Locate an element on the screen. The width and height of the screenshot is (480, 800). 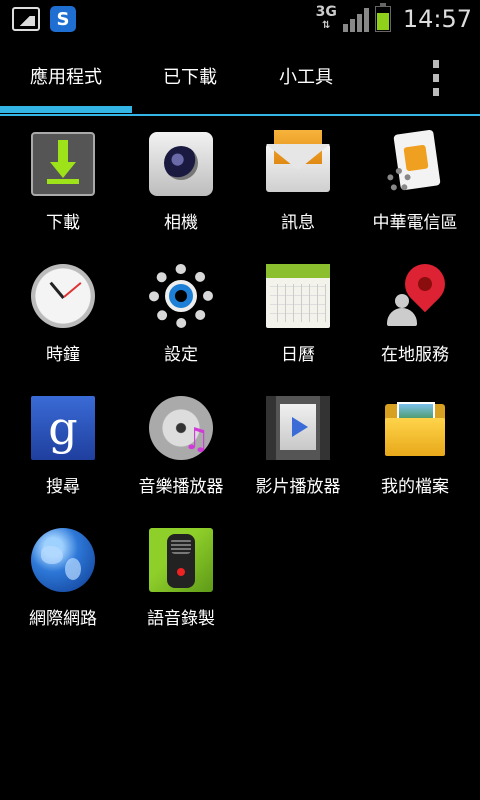
app-label: 影片播放器 is located at coordinates (298, 487).